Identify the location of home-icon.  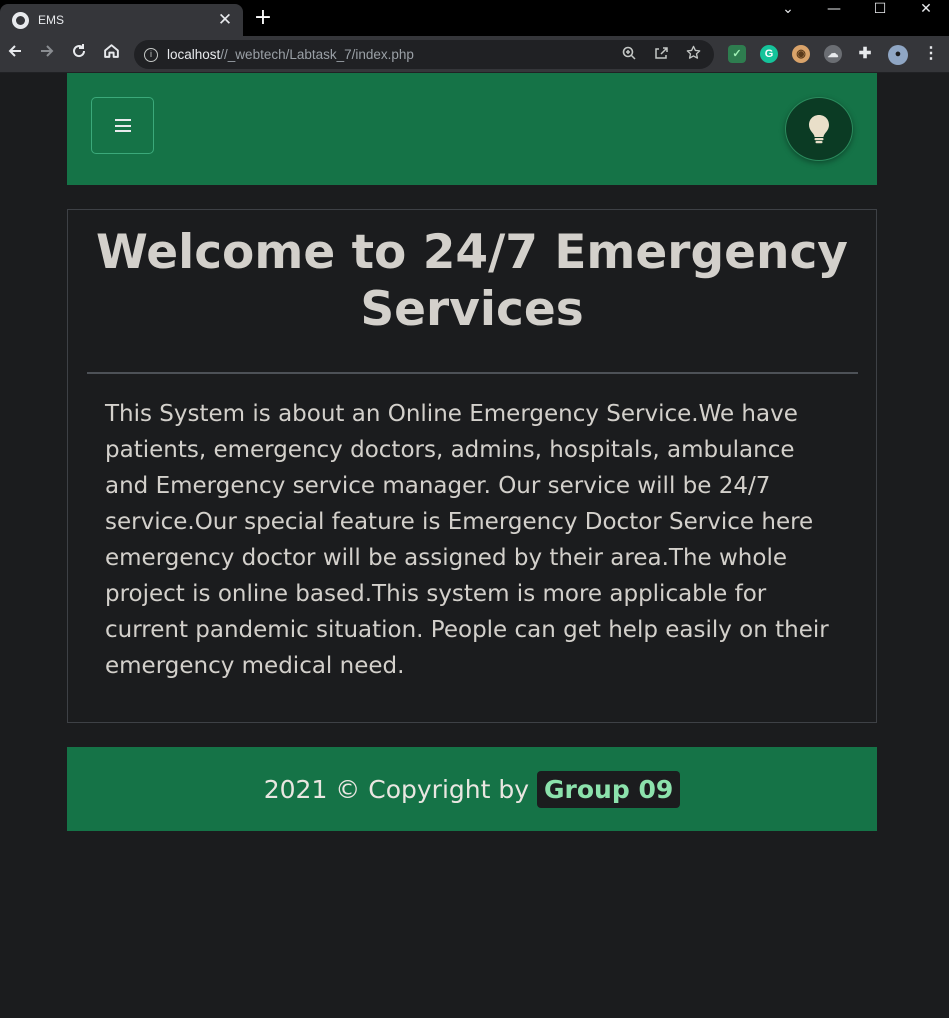
(111, 54).